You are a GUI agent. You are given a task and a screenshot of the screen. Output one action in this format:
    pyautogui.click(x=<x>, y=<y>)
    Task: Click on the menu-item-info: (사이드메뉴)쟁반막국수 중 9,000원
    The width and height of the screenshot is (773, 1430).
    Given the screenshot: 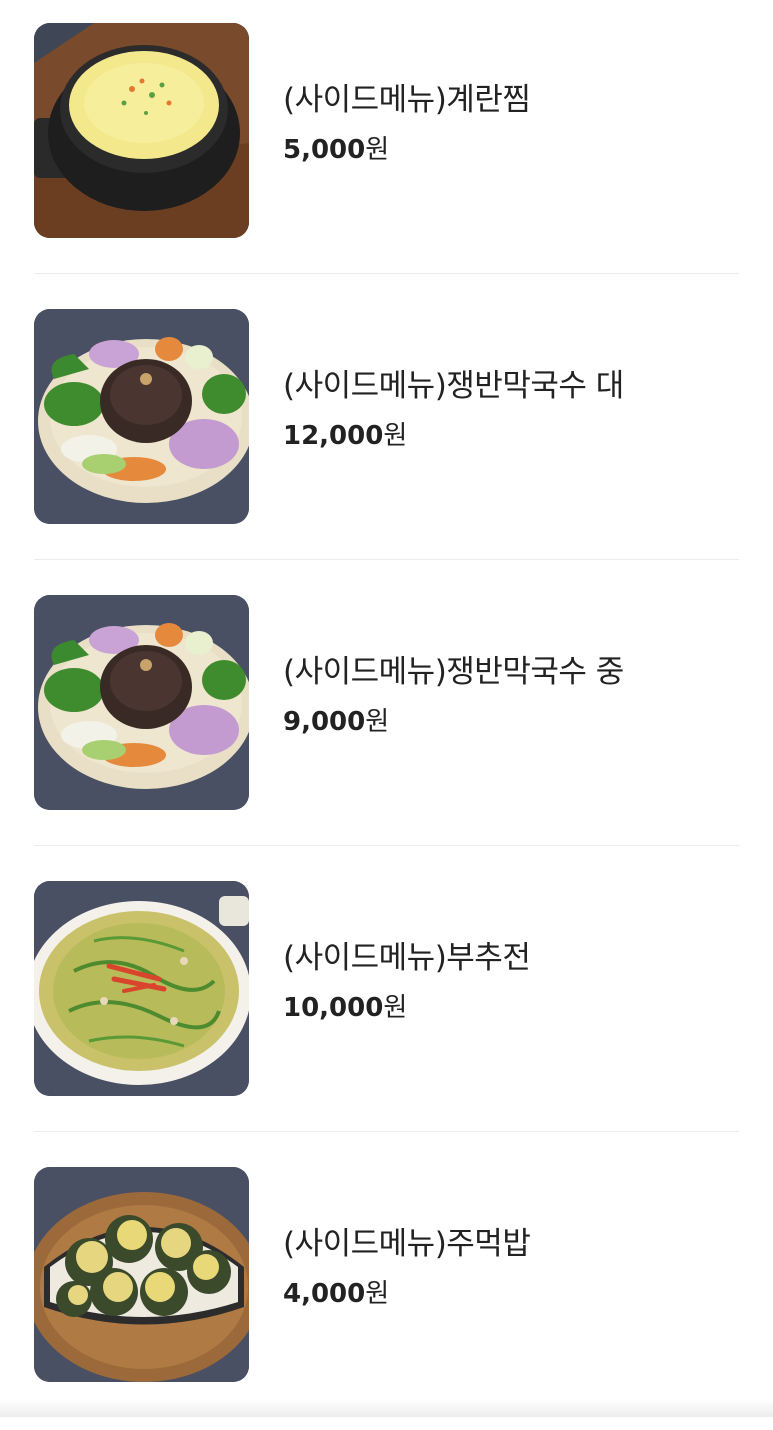 What is the action you would take?
    pyautogui.click(x=453, y=695)
    